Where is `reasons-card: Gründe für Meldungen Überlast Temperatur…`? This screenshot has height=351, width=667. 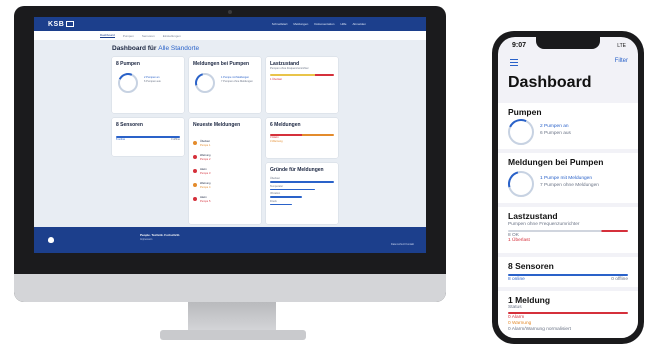
reasons-card: Gründe für Meldungen Überlast Temperatur… is located at coordinates (302, 193).